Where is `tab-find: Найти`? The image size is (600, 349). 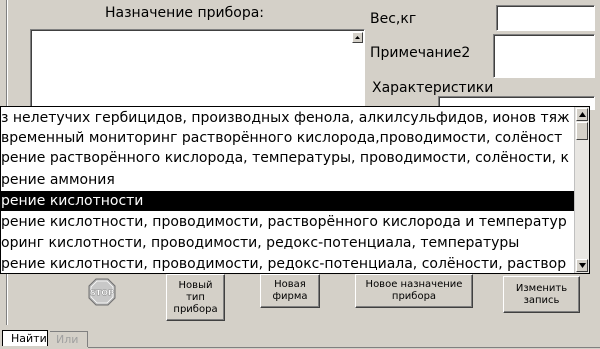
tab-find: Найти is located at coordinates (25, 338).